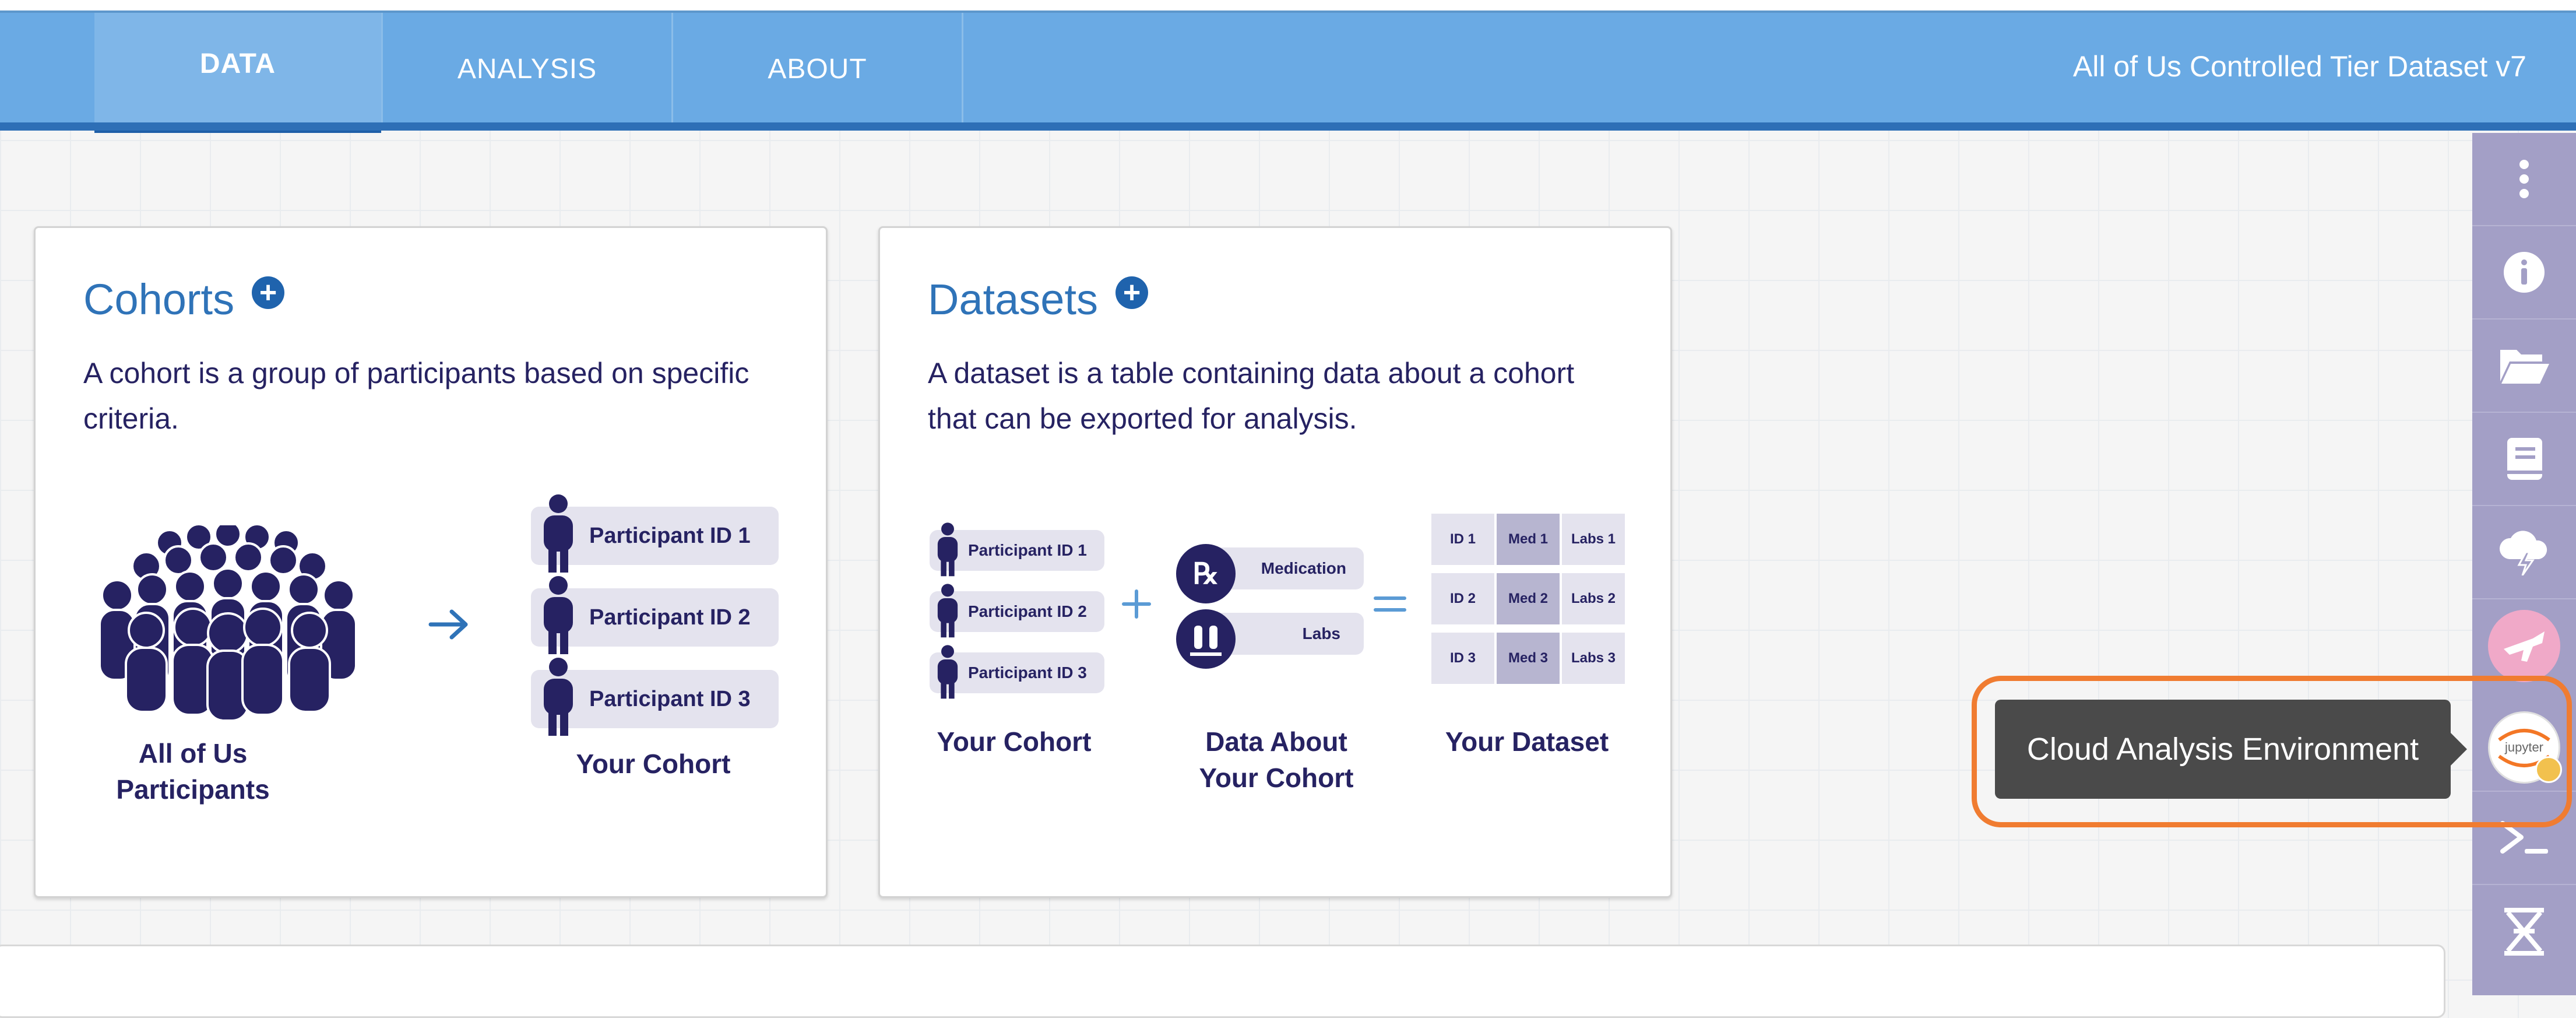 The image size is (2576, 1018). What do you see at coordinates (1304, 568) in the screenshot?
I see `medication-label: Medication` at bounding box center [1304, 568].